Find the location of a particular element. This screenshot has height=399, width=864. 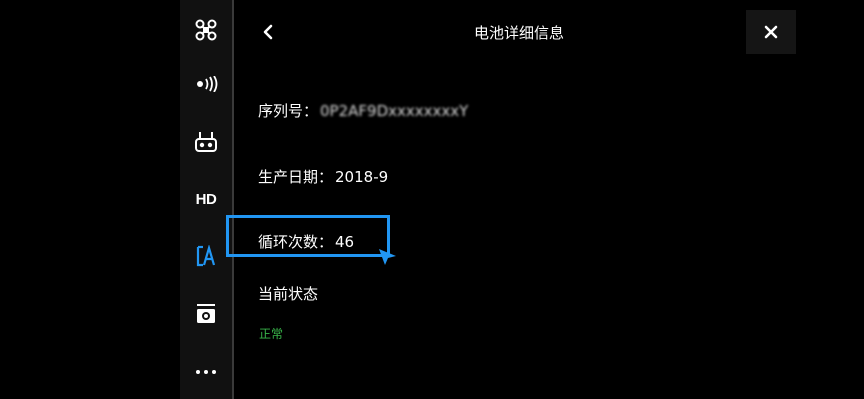

serial-value: 0P2AF9DxxxxxxxxY is located at coordinates (394, 111).